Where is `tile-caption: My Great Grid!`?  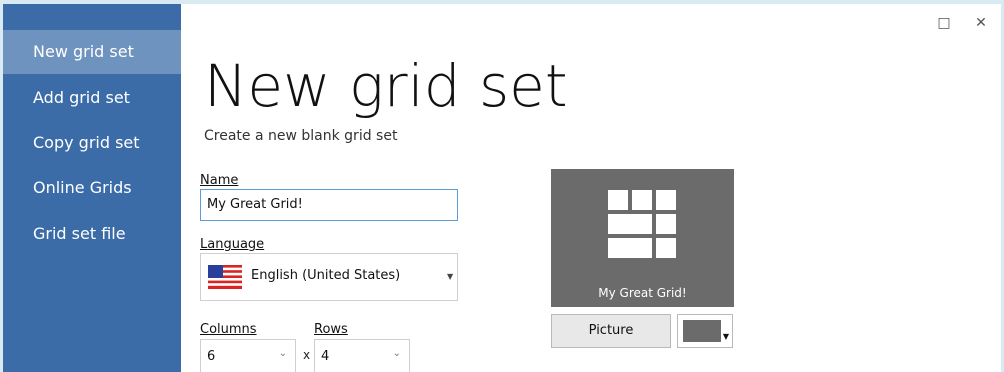 tile-caption: My Great Grid! is located at coordinates (642, 293).